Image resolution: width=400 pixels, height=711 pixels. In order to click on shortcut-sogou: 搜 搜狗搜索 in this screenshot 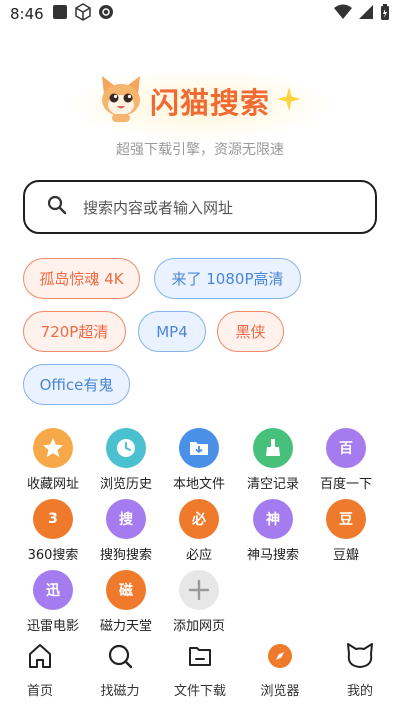, I will do `click(126, 531)`.